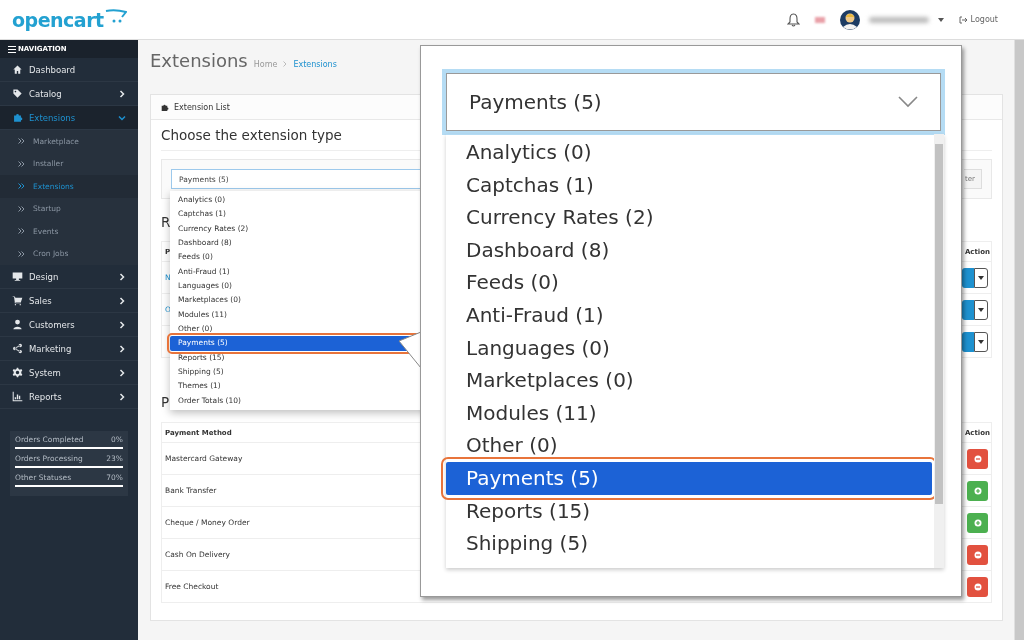  Describe the element at coordinates (17, 348) in the screenshot. I see `share-icon` at that location.